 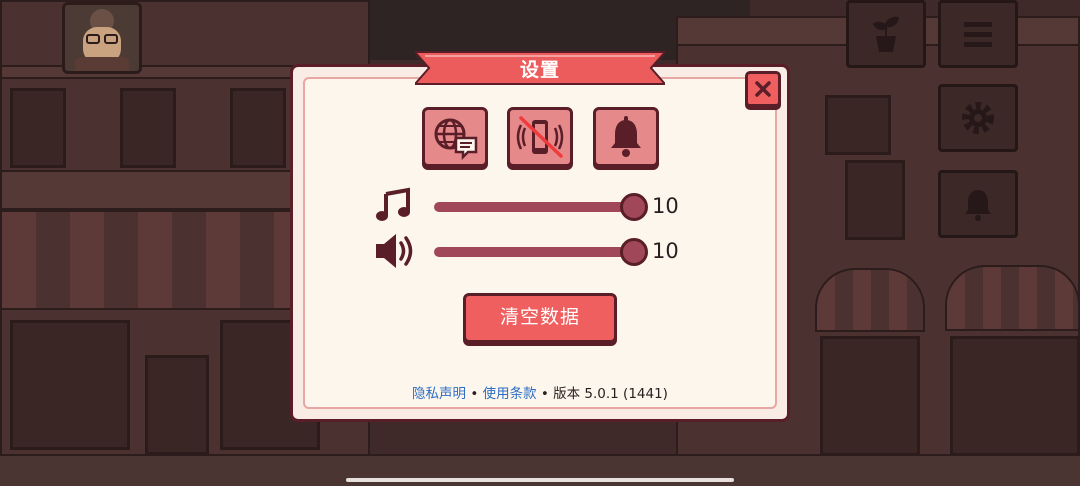 I want to click on notification-button, so click(x=978, y=204).